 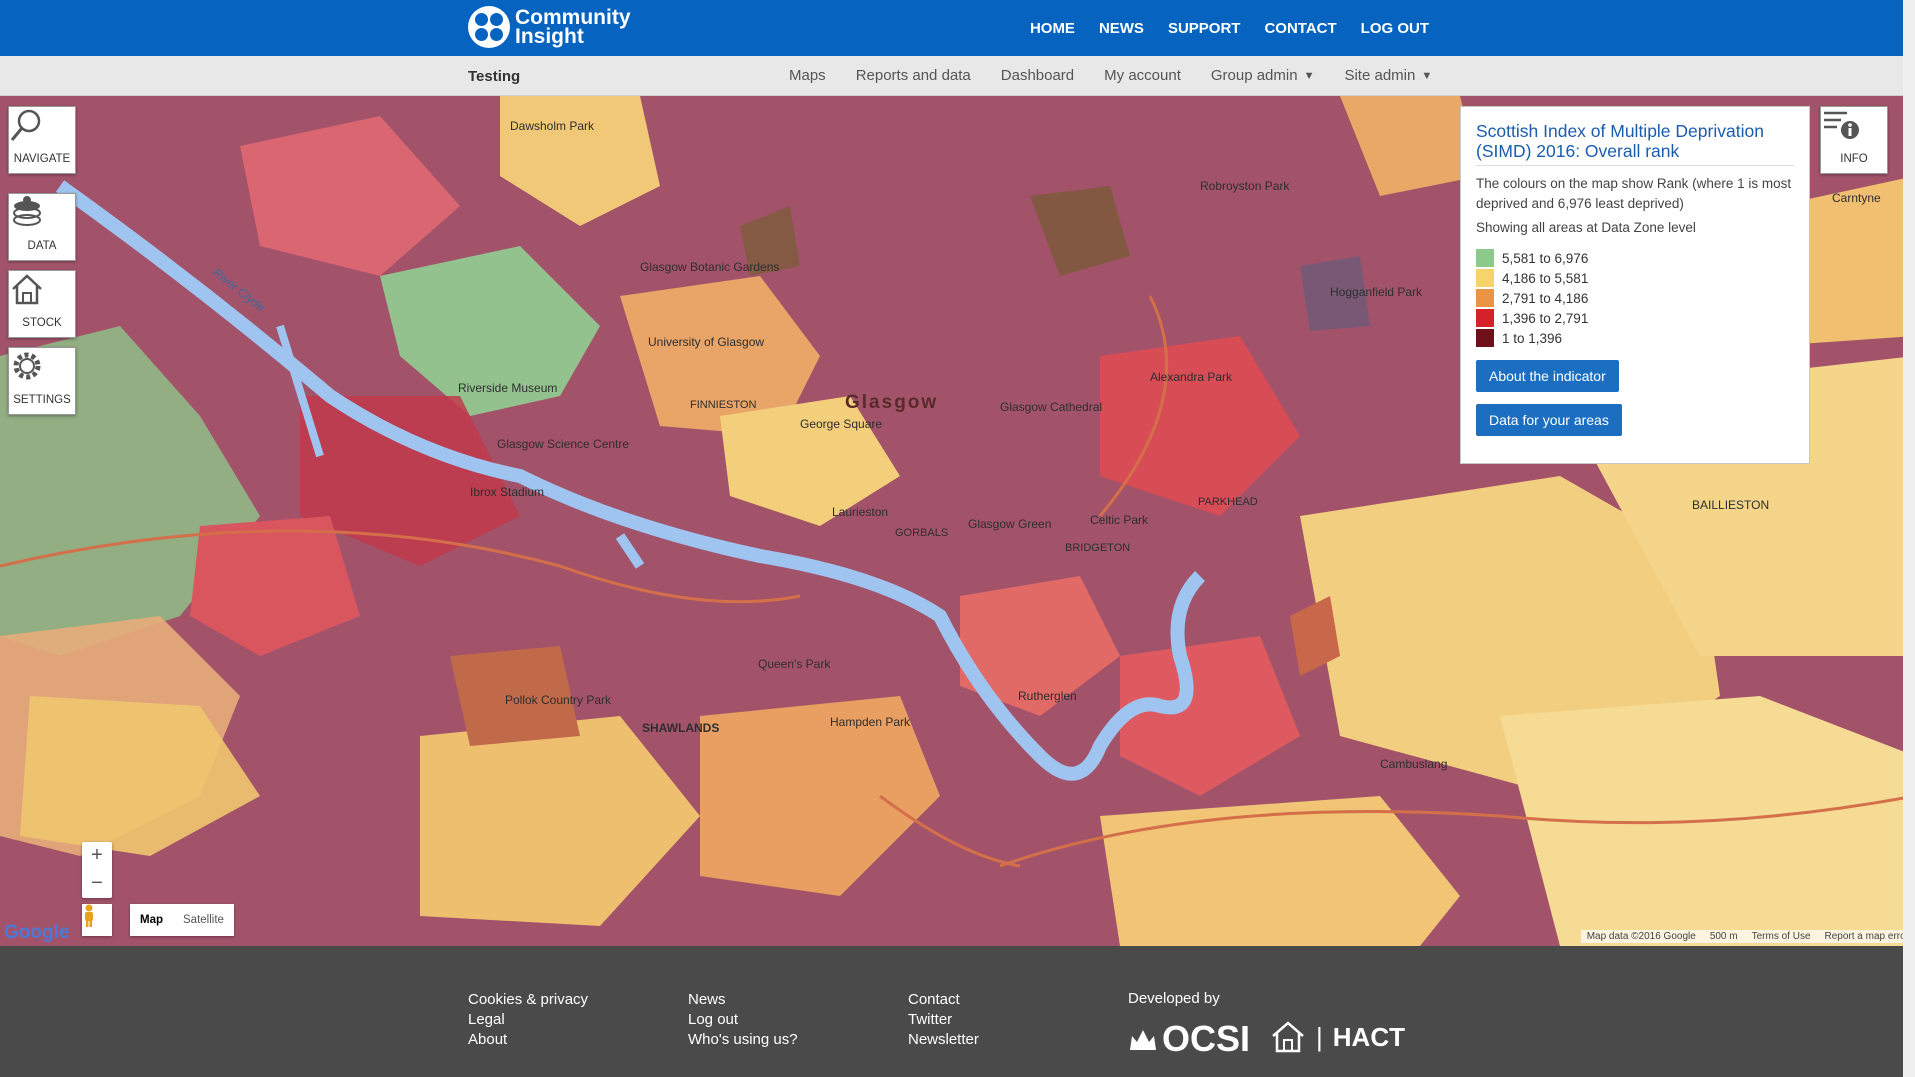 I want to click on legend-item: 2,791 to 4,186, so click(x=1635, y=298).